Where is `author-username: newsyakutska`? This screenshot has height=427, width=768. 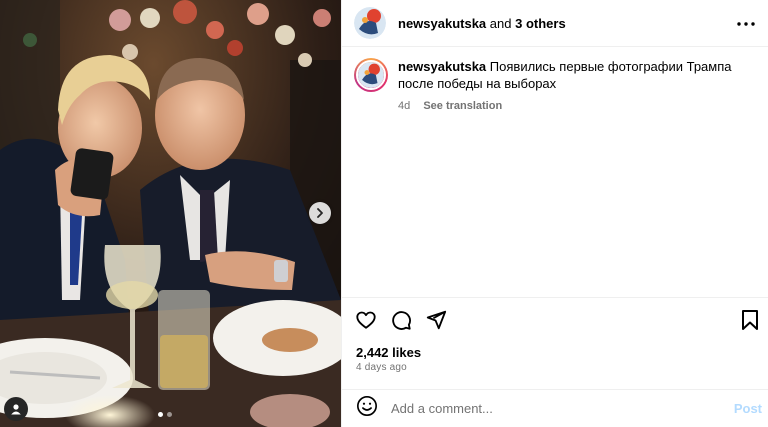 author-username: newsyakutska is located at coordinates (442, 23).